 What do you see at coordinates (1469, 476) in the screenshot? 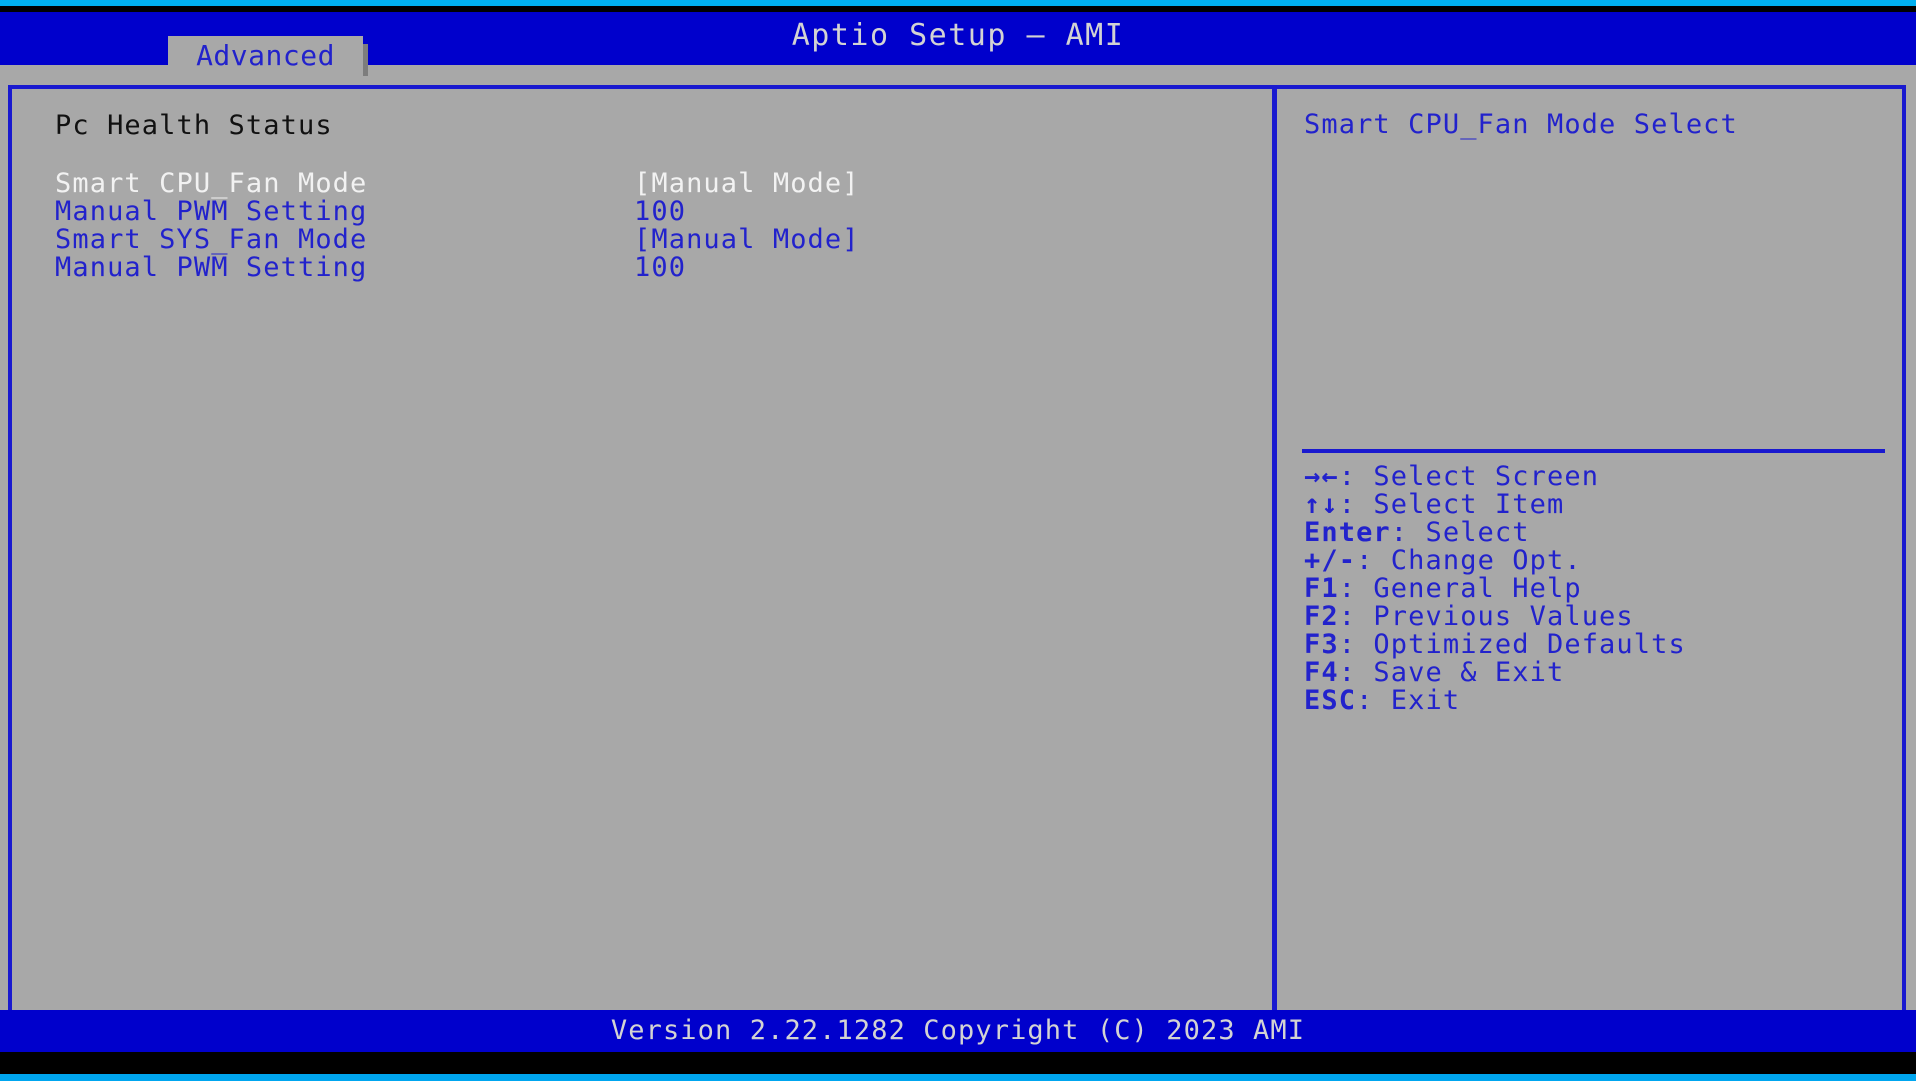
I see `legend-text-select-screen: : Select Screen` at bounding box center [1469, 476].